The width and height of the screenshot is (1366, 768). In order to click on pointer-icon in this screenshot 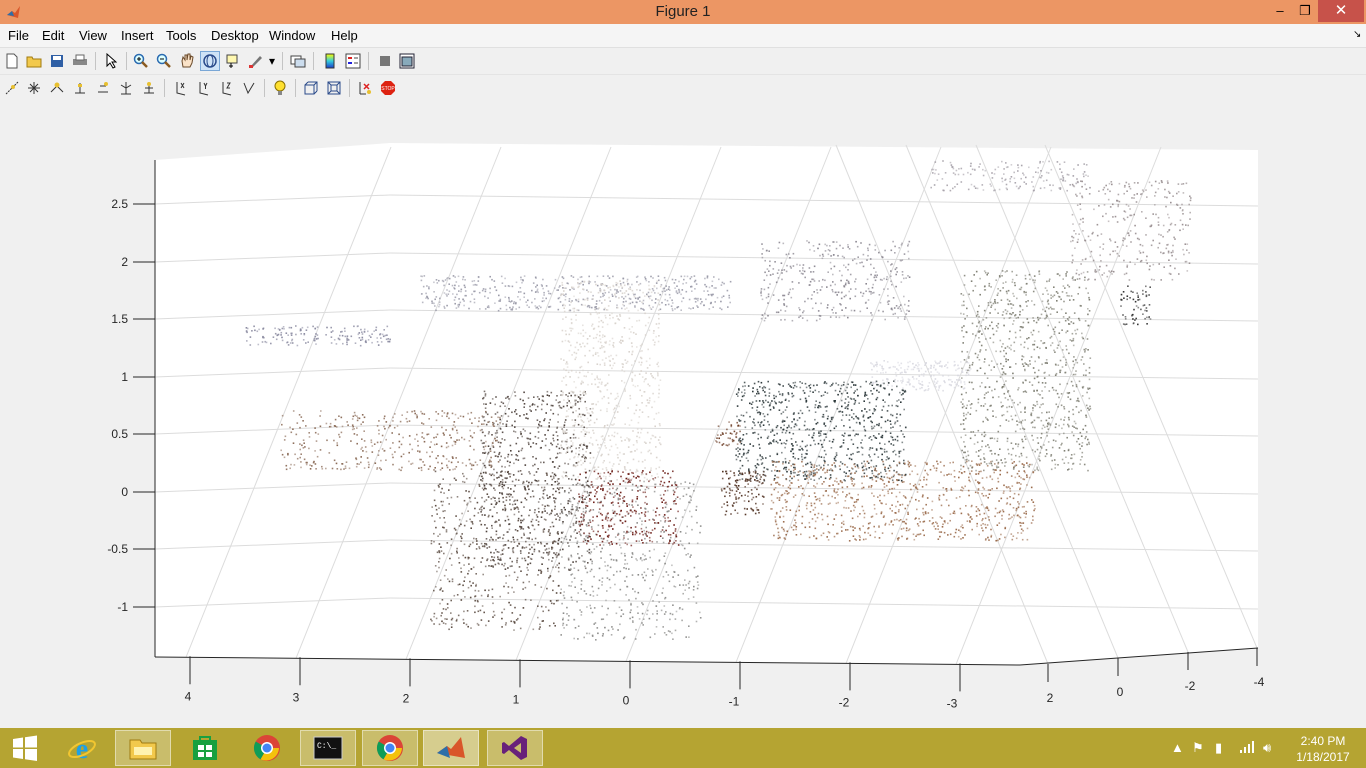, I will do `click(111, 61)`.